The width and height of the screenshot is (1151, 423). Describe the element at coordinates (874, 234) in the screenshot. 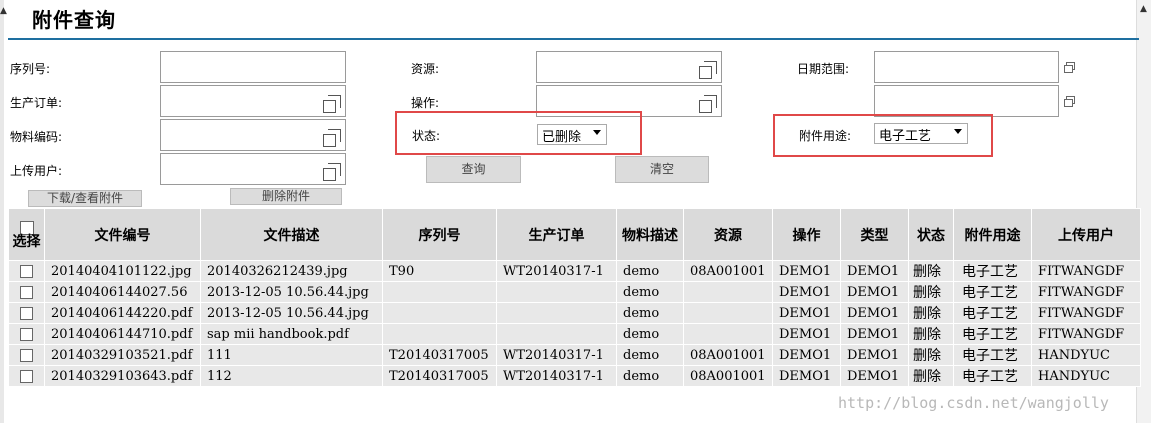

I see `column-header: 类型` at that location.